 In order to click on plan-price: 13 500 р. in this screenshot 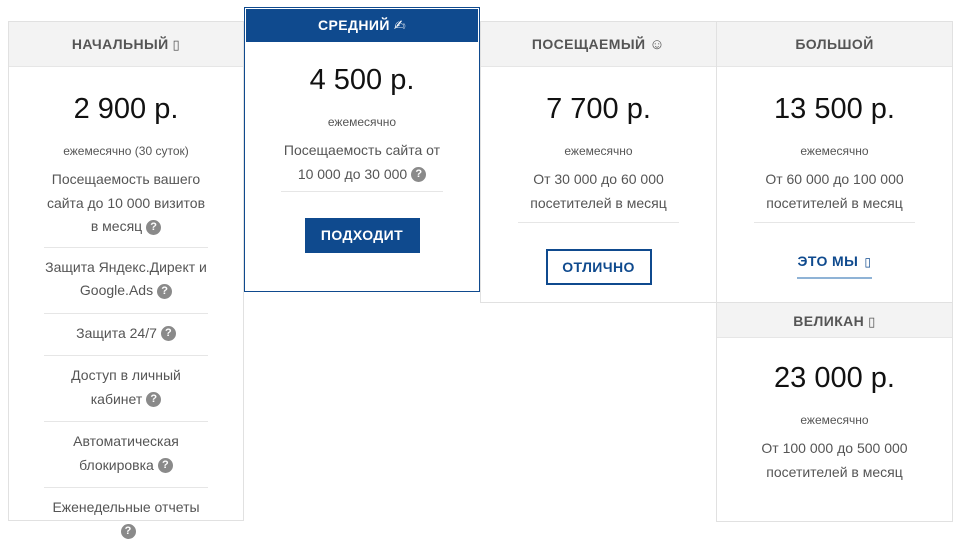, I will do `click(834, 109)`.